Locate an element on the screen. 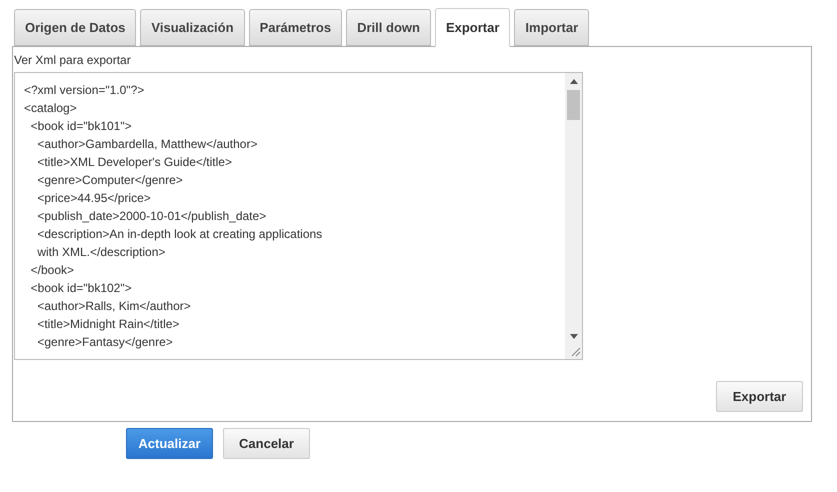  code-line: <price>44.95</price> is located at coordinates (93, 198).